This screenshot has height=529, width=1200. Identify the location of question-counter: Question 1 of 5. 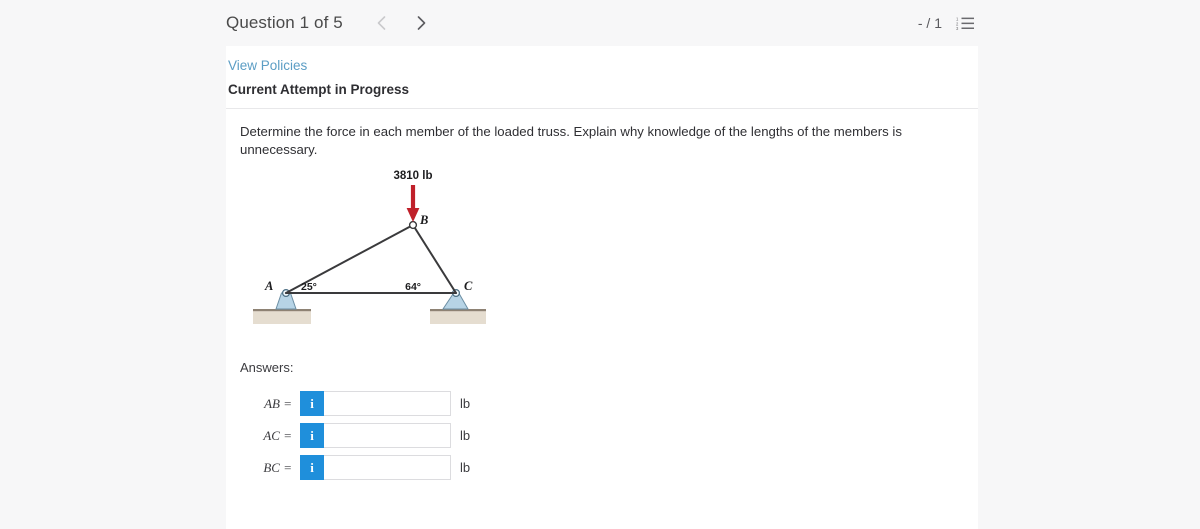
(284, 22).